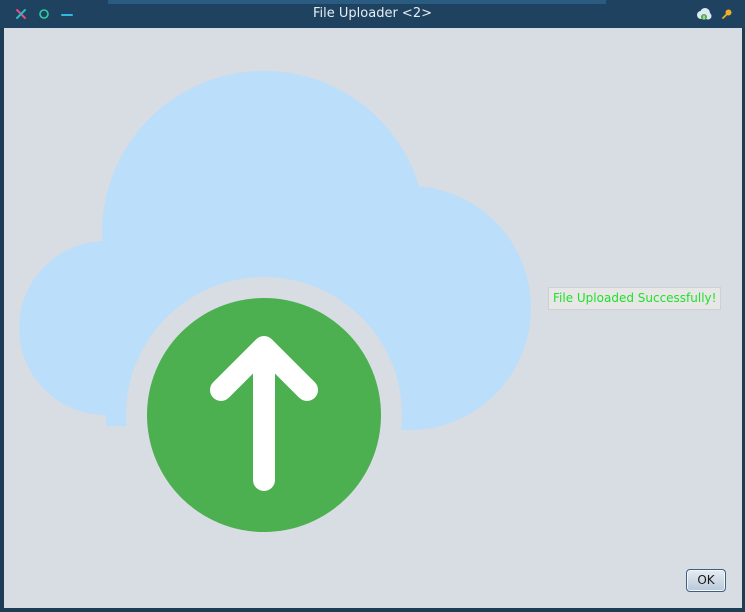 This screenshot has width=745, height=612. What do you see at coordinates (704, 14) in the screenshot?
I see `cloud-upload-app-icon` at bounding box center [704, 14].